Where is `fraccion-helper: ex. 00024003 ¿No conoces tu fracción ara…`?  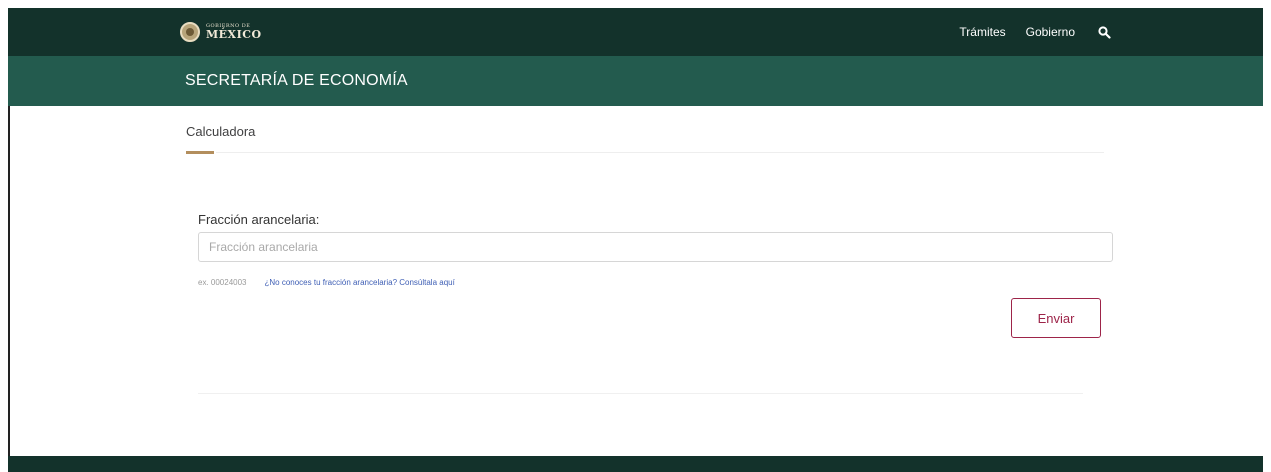
fraccion-helper: ex. 00024003 ¿No conoces tu fracción ara… is located at coordinates (326, 282).